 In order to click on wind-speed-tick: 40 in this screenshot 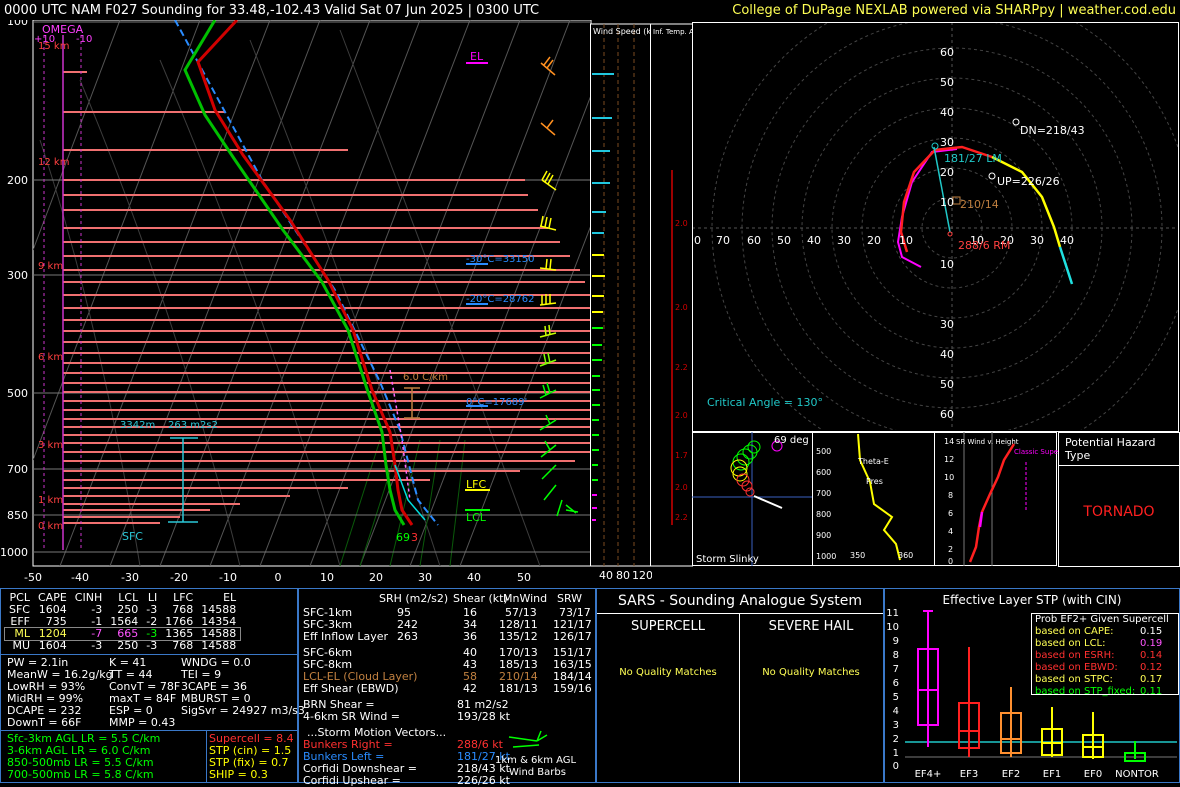, I will do `click(606, 575)`.